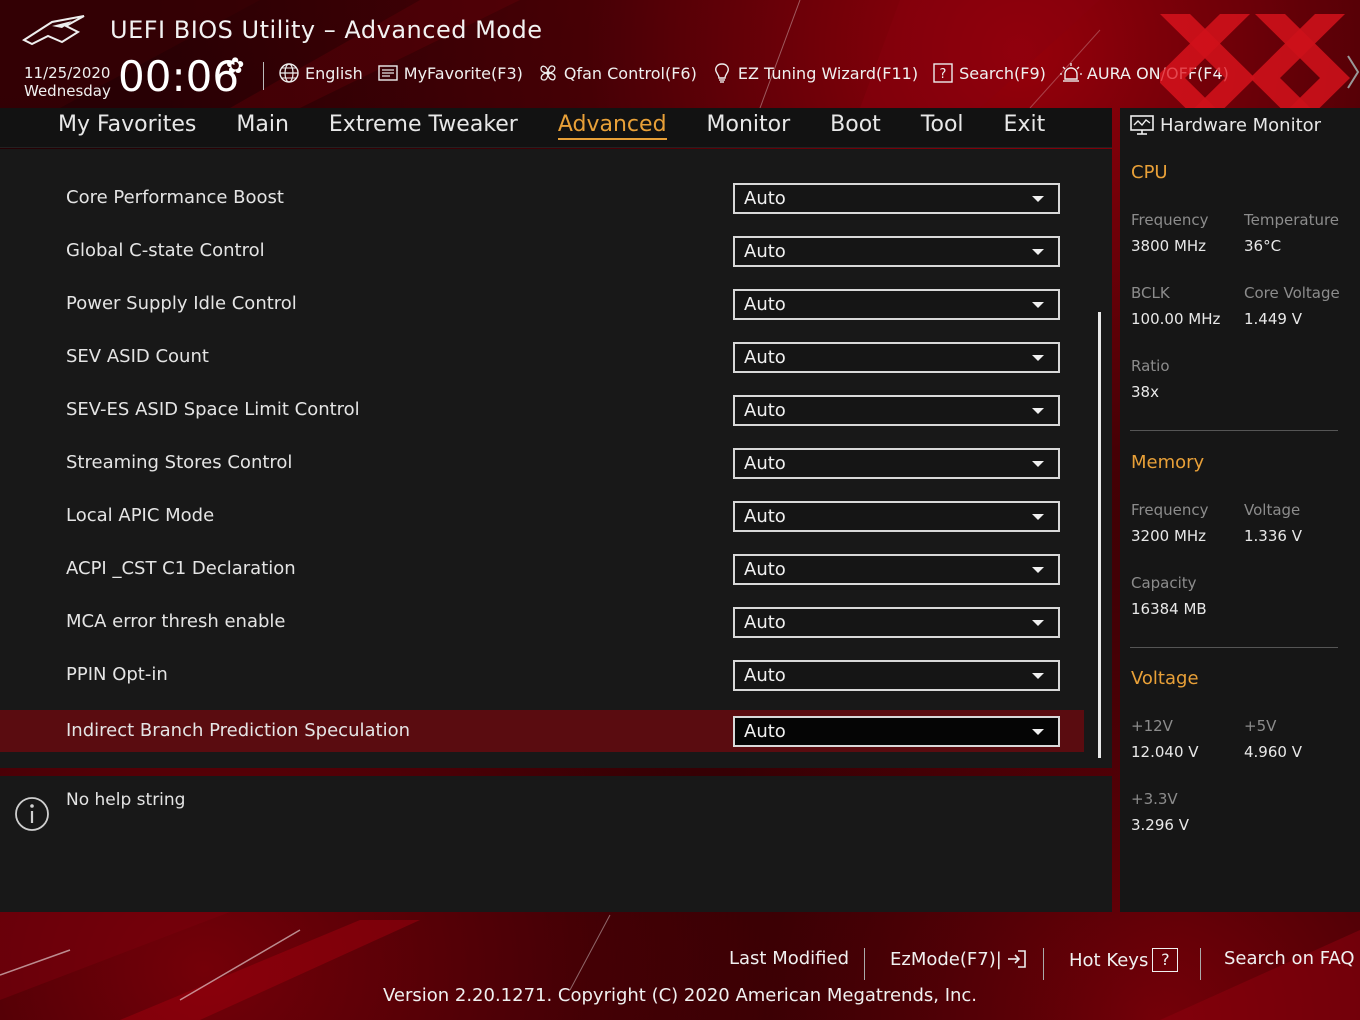 Image resolution: width=1360 pixels, height=1020 pixels. I want to click on tab-extreme-tweaker: Extreme Tweaker, so click(423, 124).